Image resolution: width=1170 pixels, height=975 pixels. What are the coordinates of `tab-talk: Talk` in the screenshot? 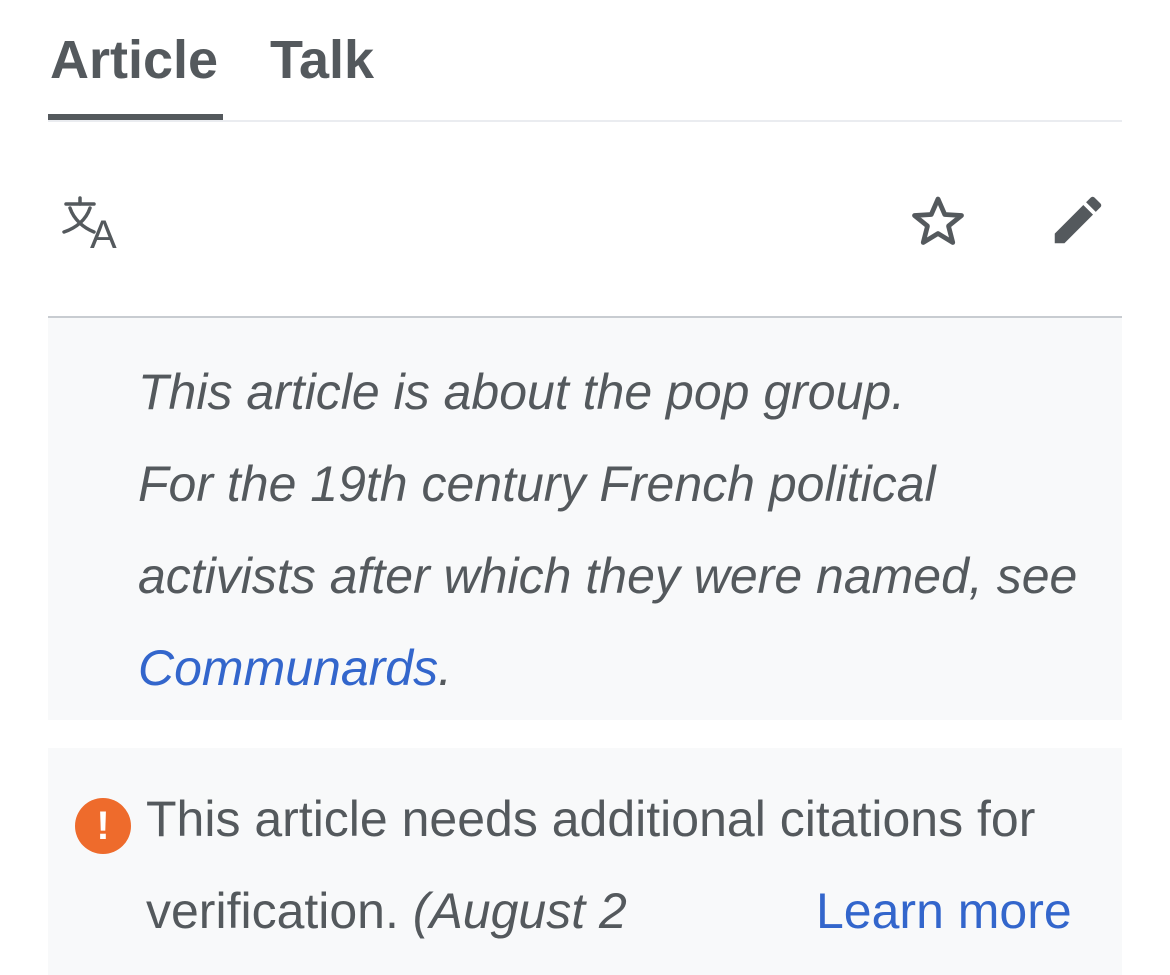 It's located at (322, 60).